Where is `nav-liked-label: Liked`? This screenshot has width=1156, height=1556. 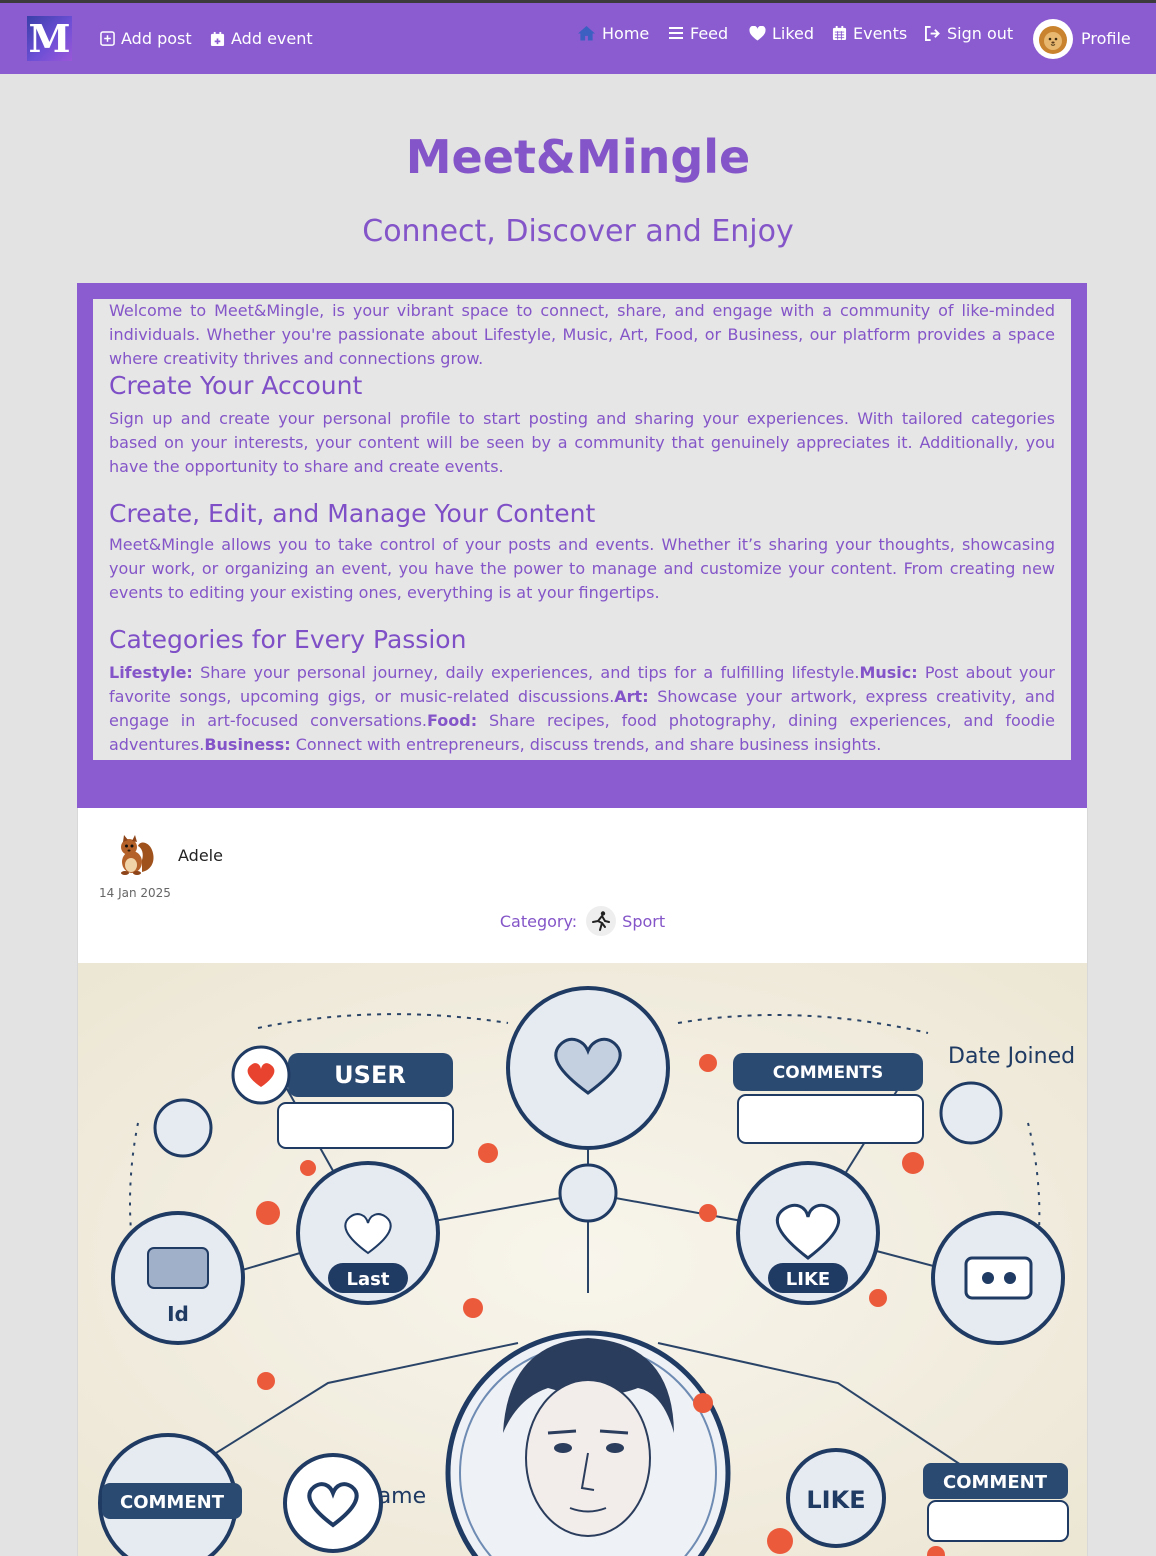 nav-liked-label: Liked is located at coordinates (793, 33).